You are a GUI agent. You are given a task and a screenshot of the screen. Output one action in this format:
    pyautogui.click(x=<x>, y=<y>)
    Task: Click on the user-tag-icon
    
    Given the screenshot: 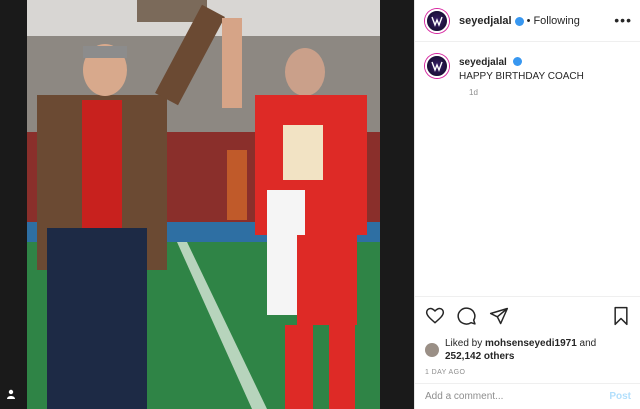 What is the action you would take?
    pyautogui.click(x=12, y=395)
    